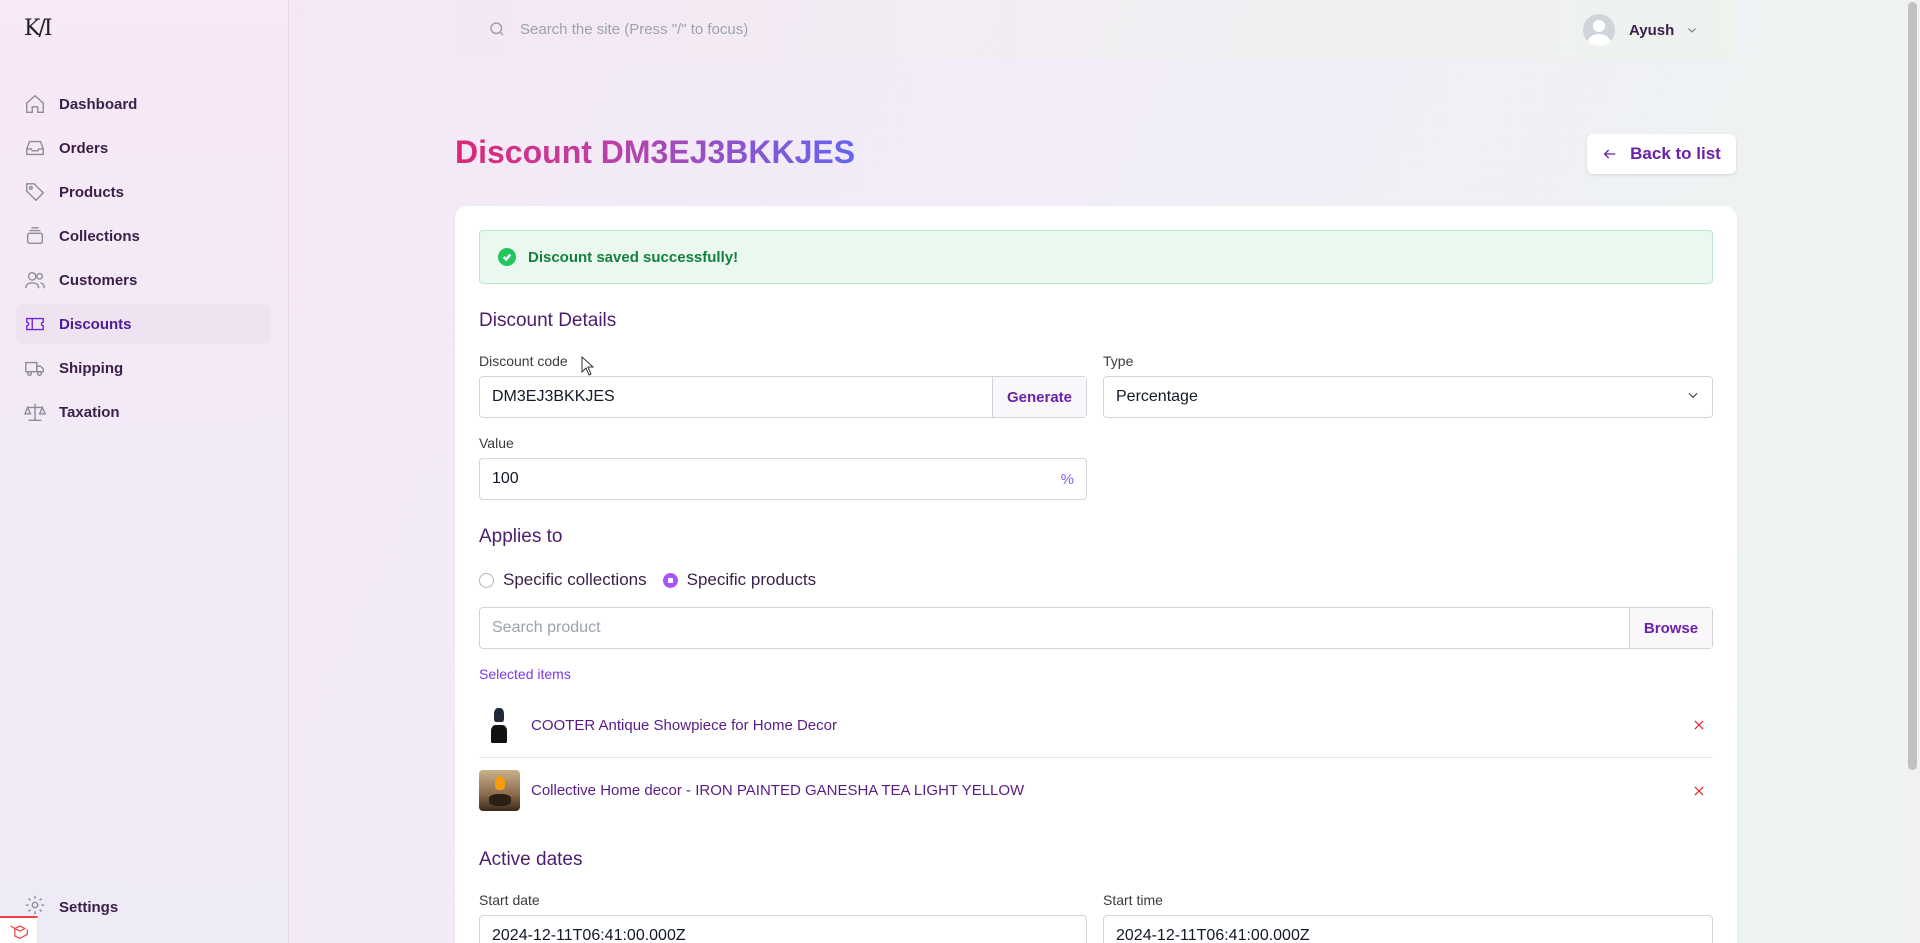 The image size is (1920, 943). I want to click on product-name: COOTER Antique Showpiece for Home Decor, so click(1110, 725).